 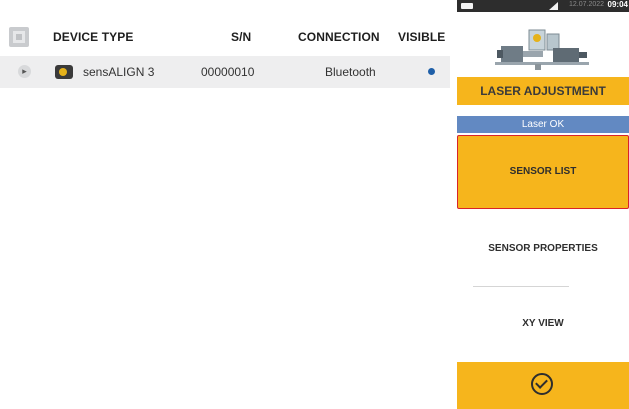 I want to click on header-device-type: DEVICE TYPE, so click(x=93, y=37).